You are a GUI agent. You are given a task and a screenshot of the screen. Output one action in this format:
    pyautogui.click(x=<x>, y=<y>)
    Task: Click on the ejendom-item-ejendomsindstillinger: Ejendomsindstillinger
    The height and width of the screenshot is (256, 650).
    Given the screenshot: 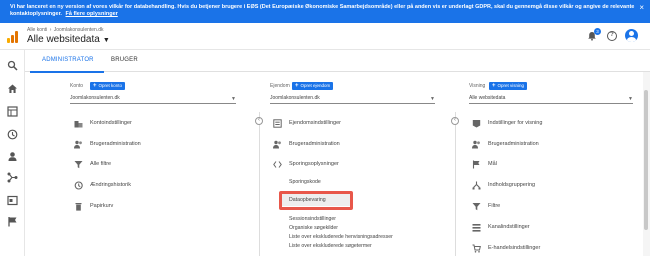 What is the action you would take?
    pyautogui.click(x=315, y=123)
    